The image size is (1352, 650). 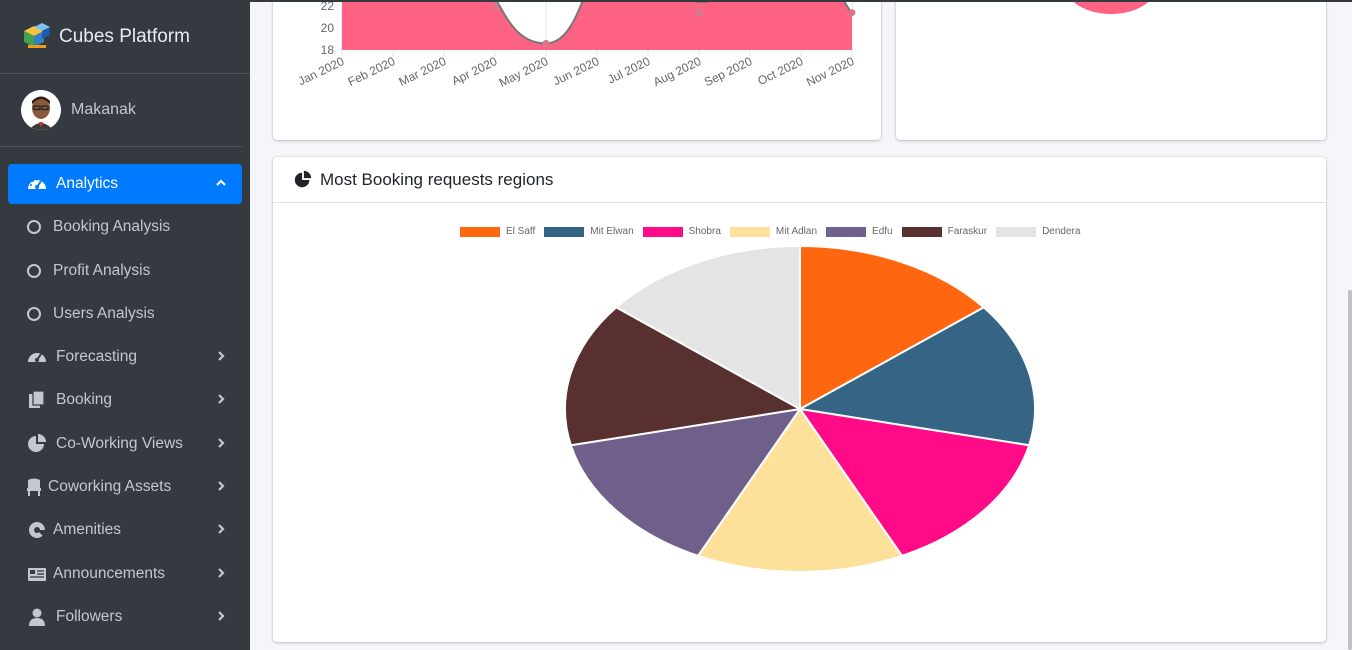 What do you see at coordinates (103, 109) in the screenshot?
I see `user-name: Makanak` at bounding box center [103, 109].